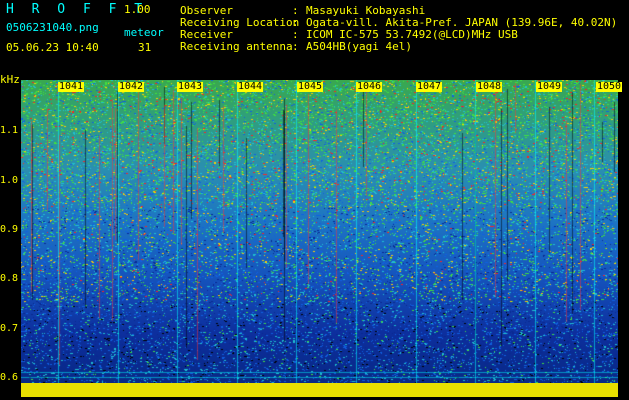  I want to click on y-tick-label: 1.1, so click(9, 130).